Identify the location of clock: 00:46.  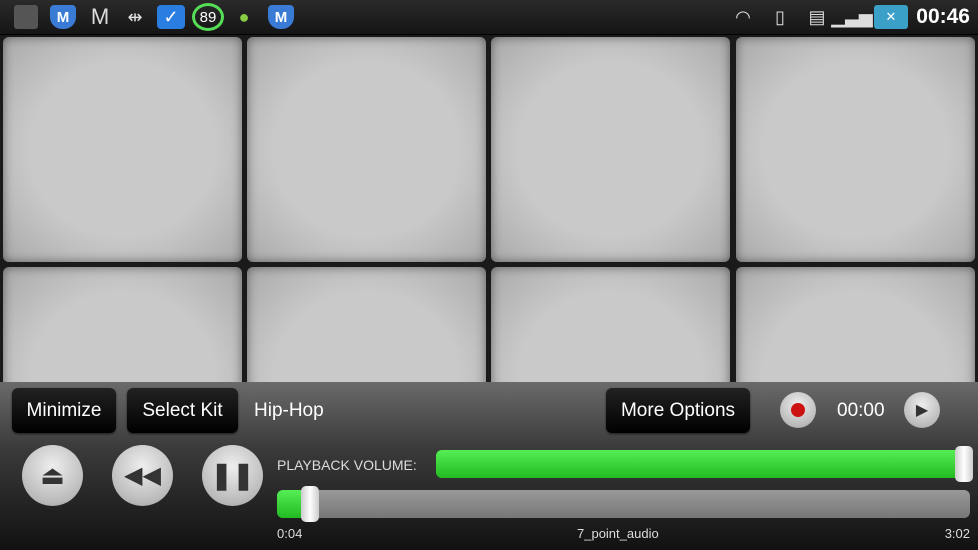
(943, 16).